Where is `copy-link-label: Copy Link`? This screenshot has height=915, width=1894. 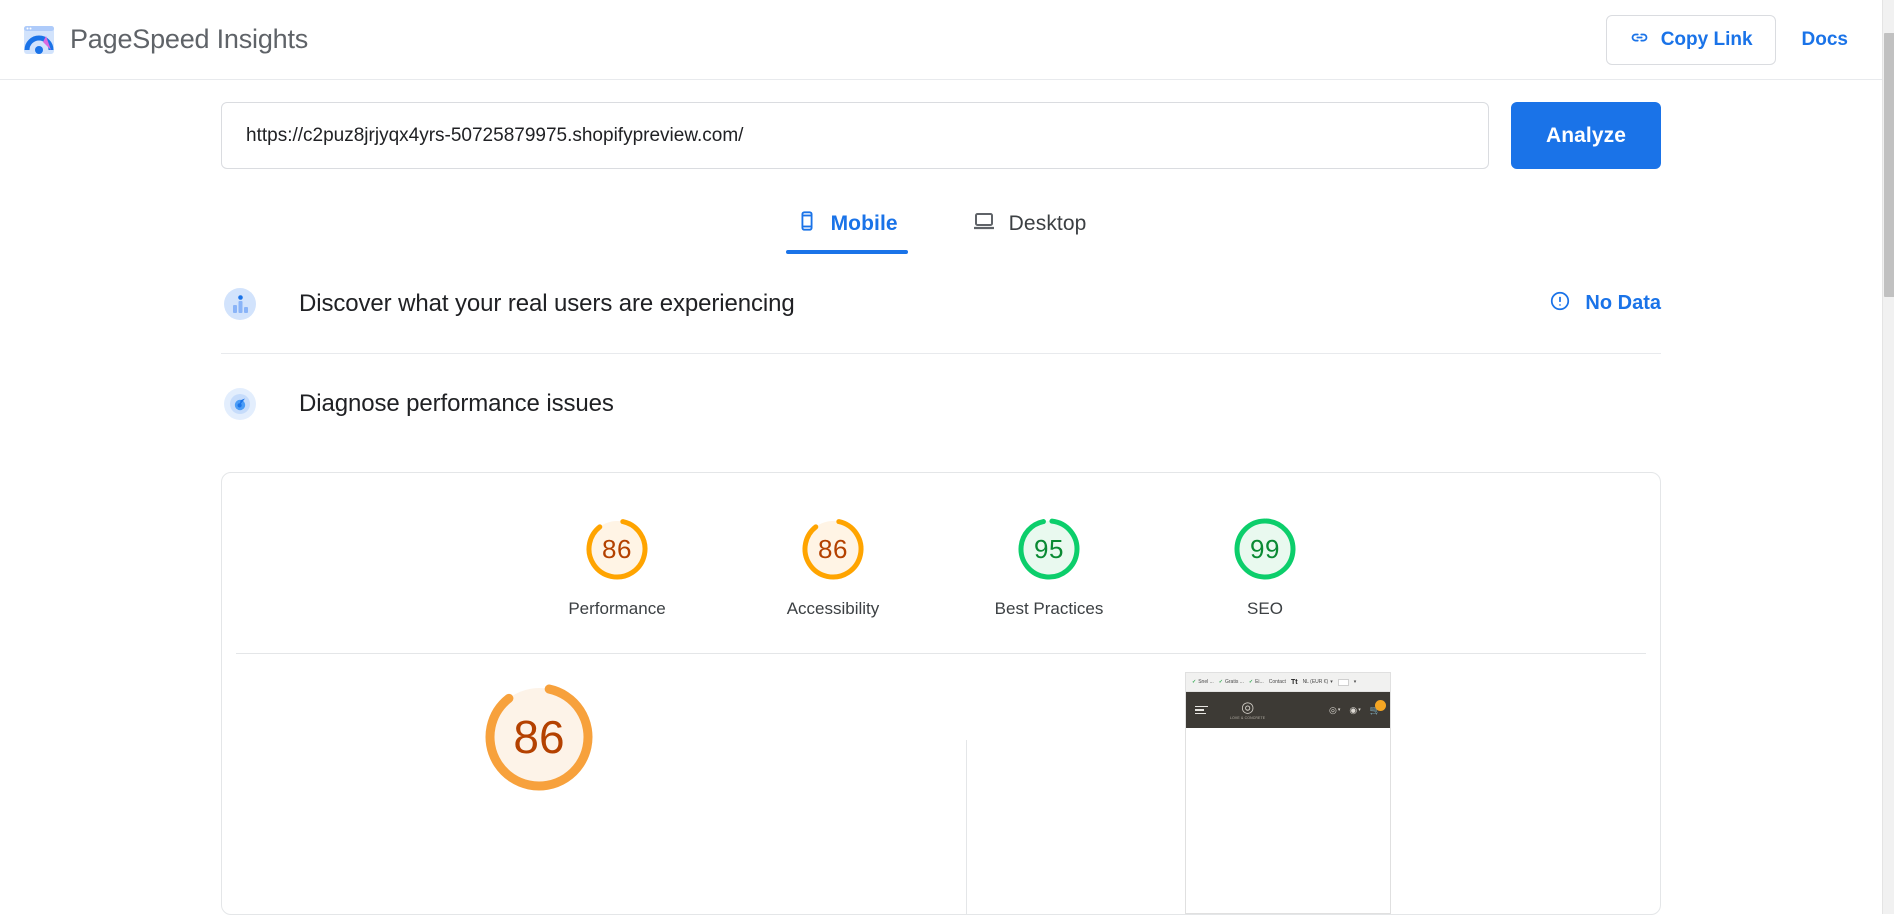
copy-link-label: Copy Link is located at coordinates (1706, 39).